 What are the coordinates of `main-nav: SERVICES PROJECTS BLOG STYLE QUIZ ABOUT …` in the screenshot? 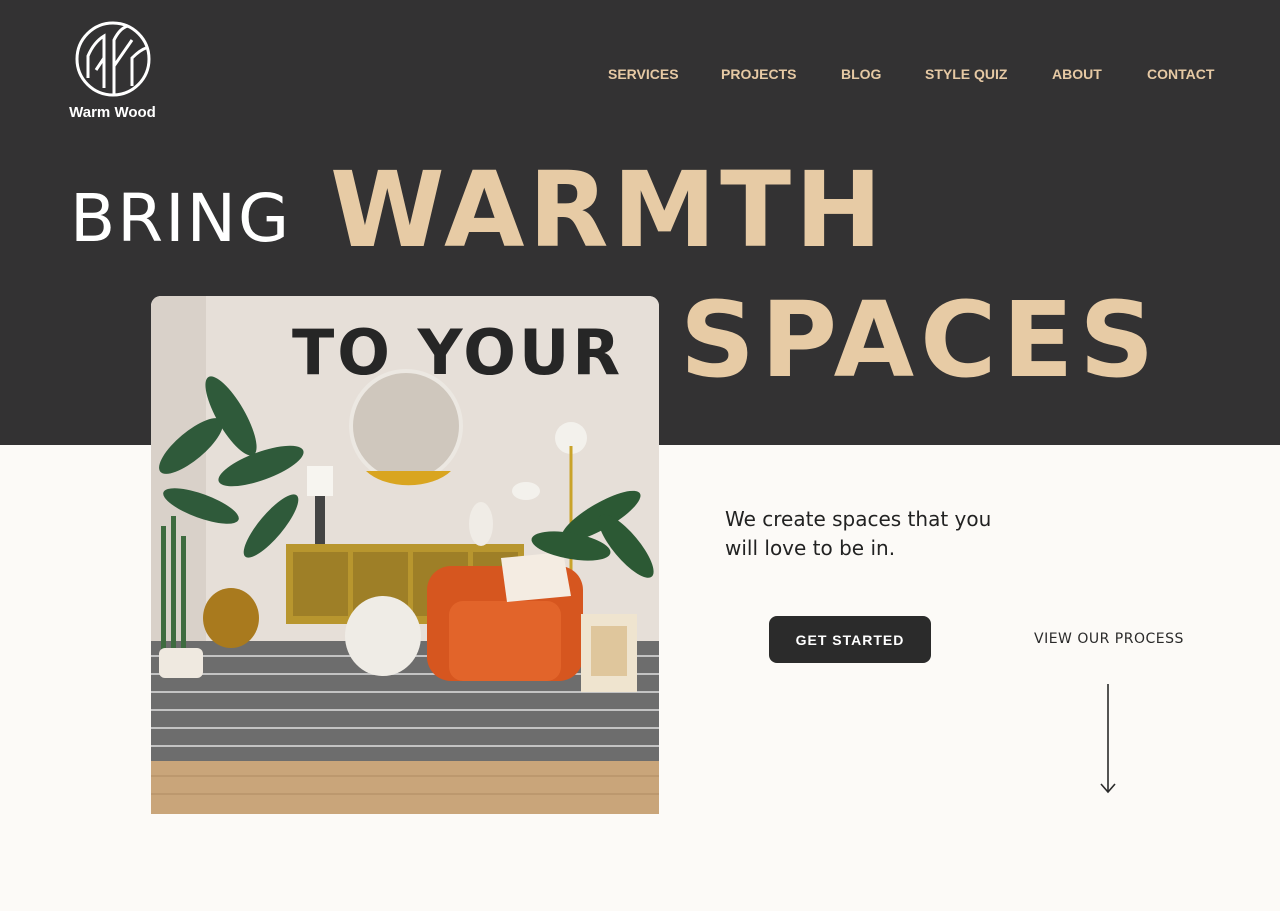 It's located at (640, 76).